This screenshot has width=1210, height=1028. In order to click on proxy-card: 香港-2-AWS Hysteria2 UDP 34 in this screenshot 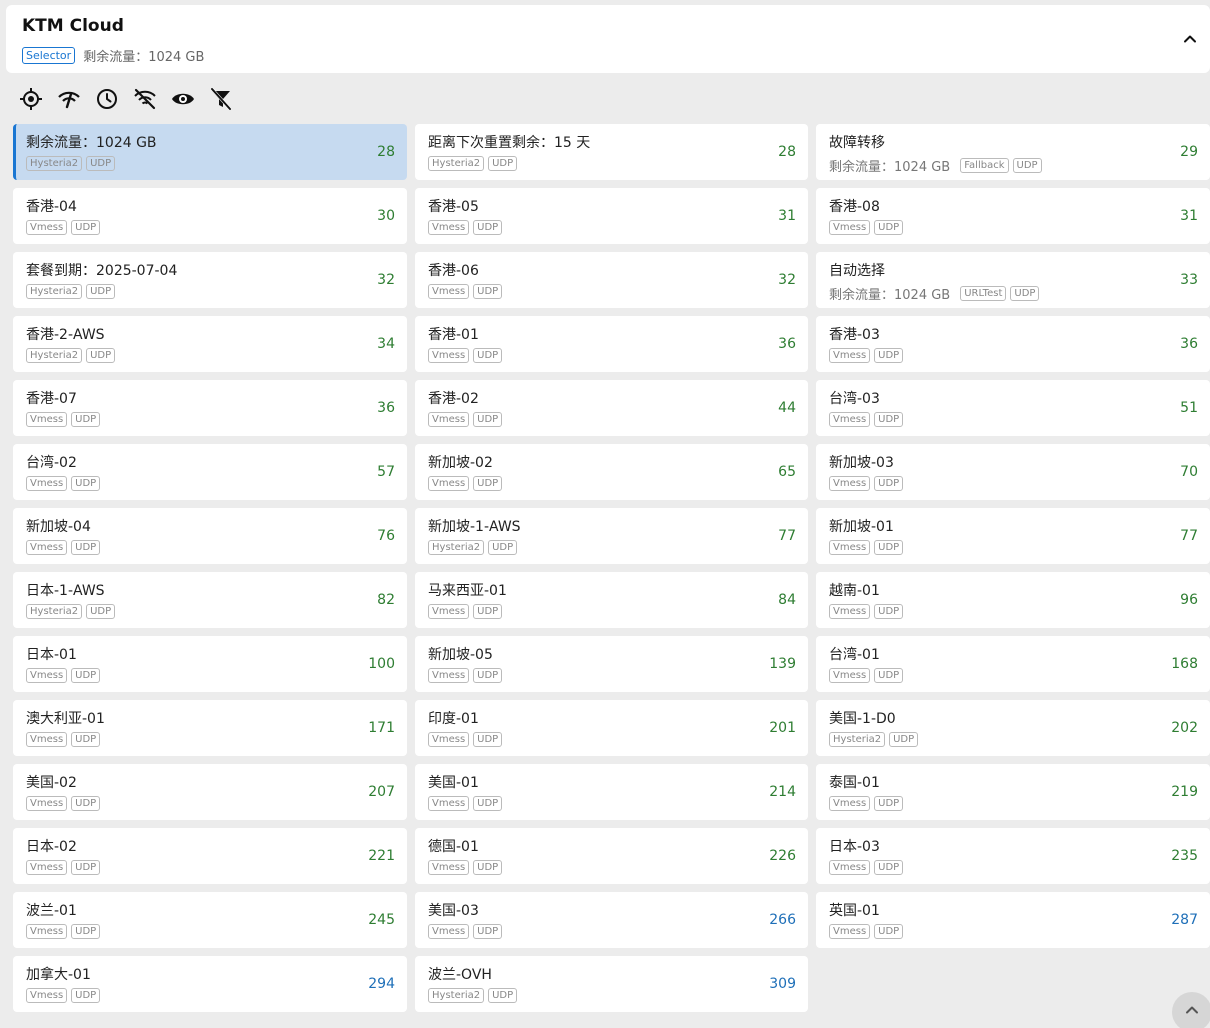, I will do `click(210, 344)`.